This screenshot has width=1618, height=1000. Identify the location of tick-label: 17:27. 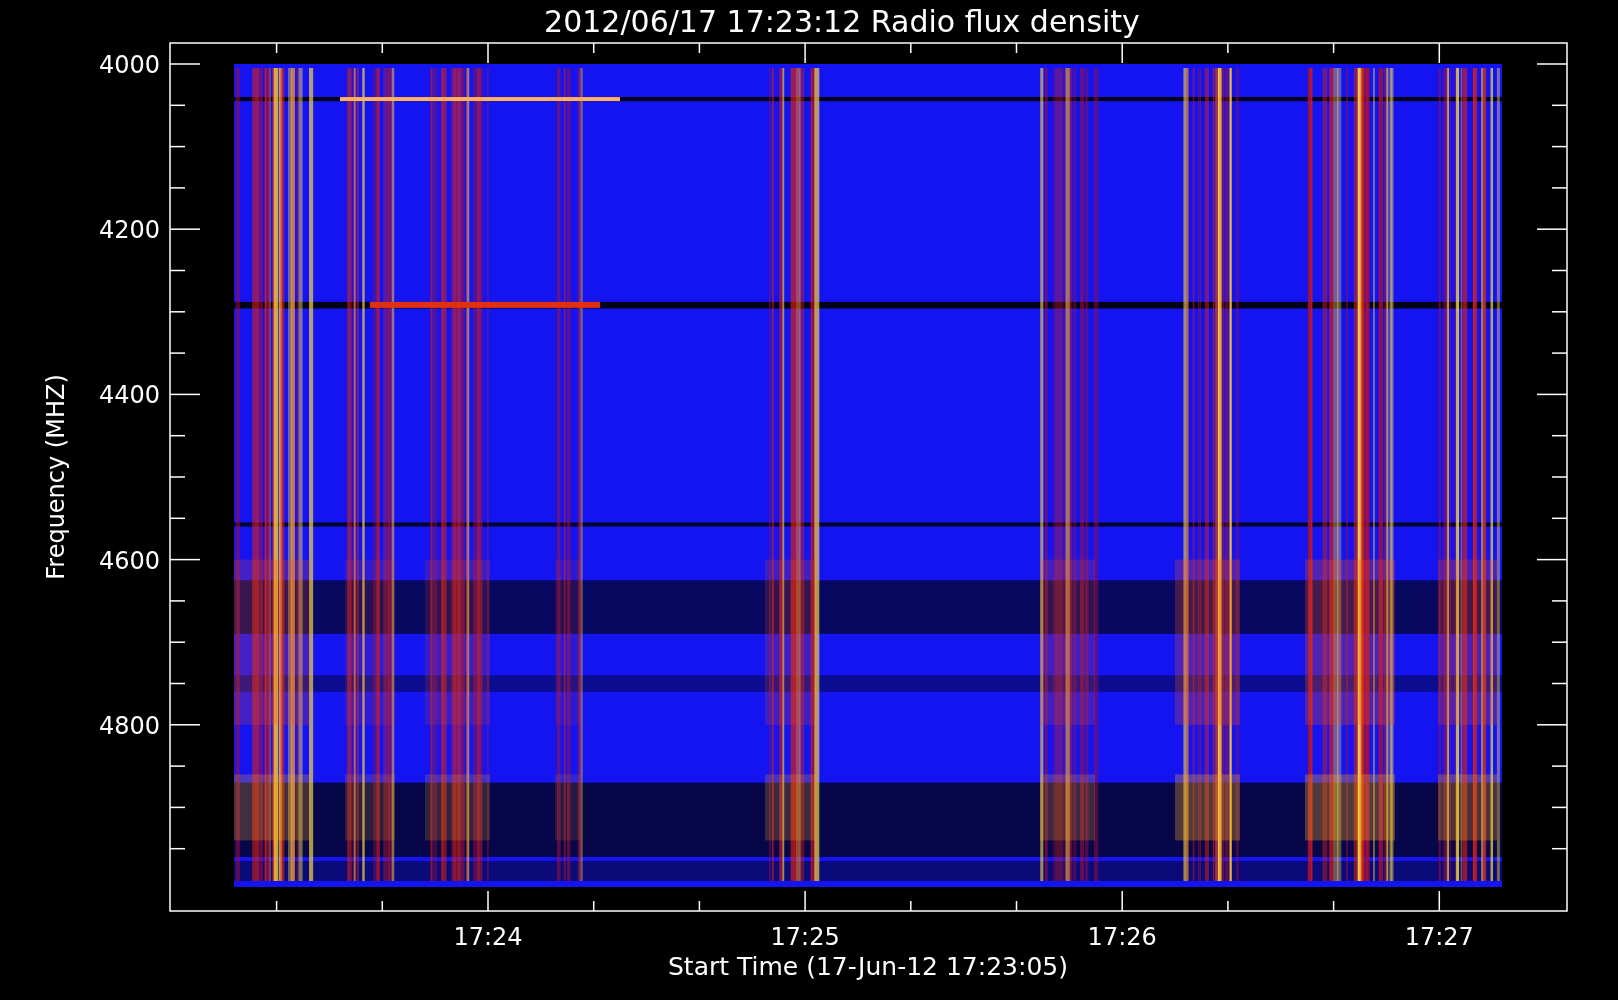
(1439, 937).